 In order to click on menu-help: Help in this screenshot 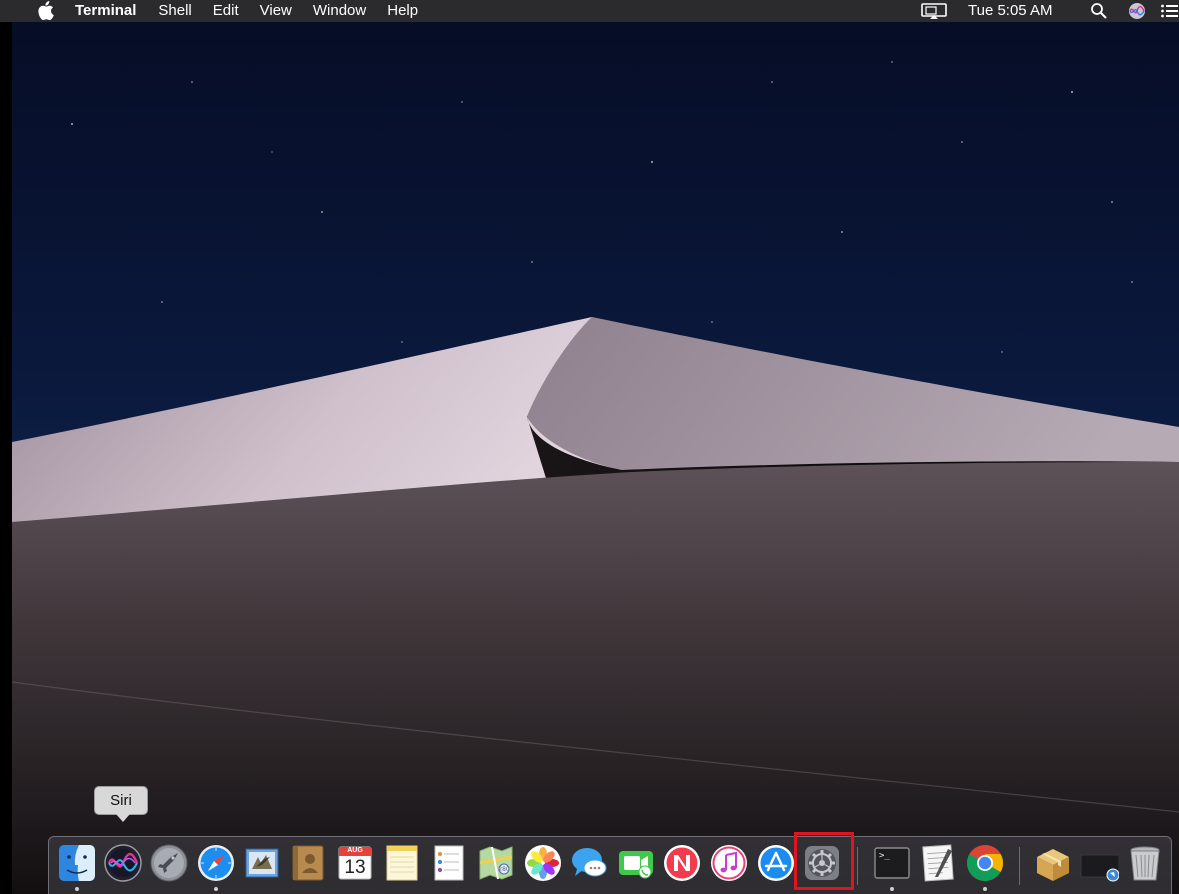, I will do `click(402, 11)`.